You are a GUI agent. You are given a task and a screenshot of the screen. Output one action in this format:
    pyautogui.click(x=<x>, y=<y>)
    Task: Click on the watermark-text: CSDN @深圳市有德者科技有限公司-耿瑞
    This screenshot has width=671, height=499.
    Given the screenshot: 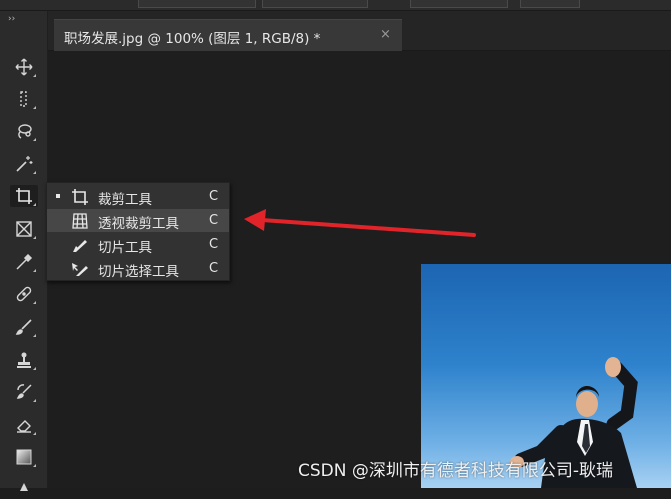 What is the action you would take?
    pyautogui.click(x=456, y=471)
    